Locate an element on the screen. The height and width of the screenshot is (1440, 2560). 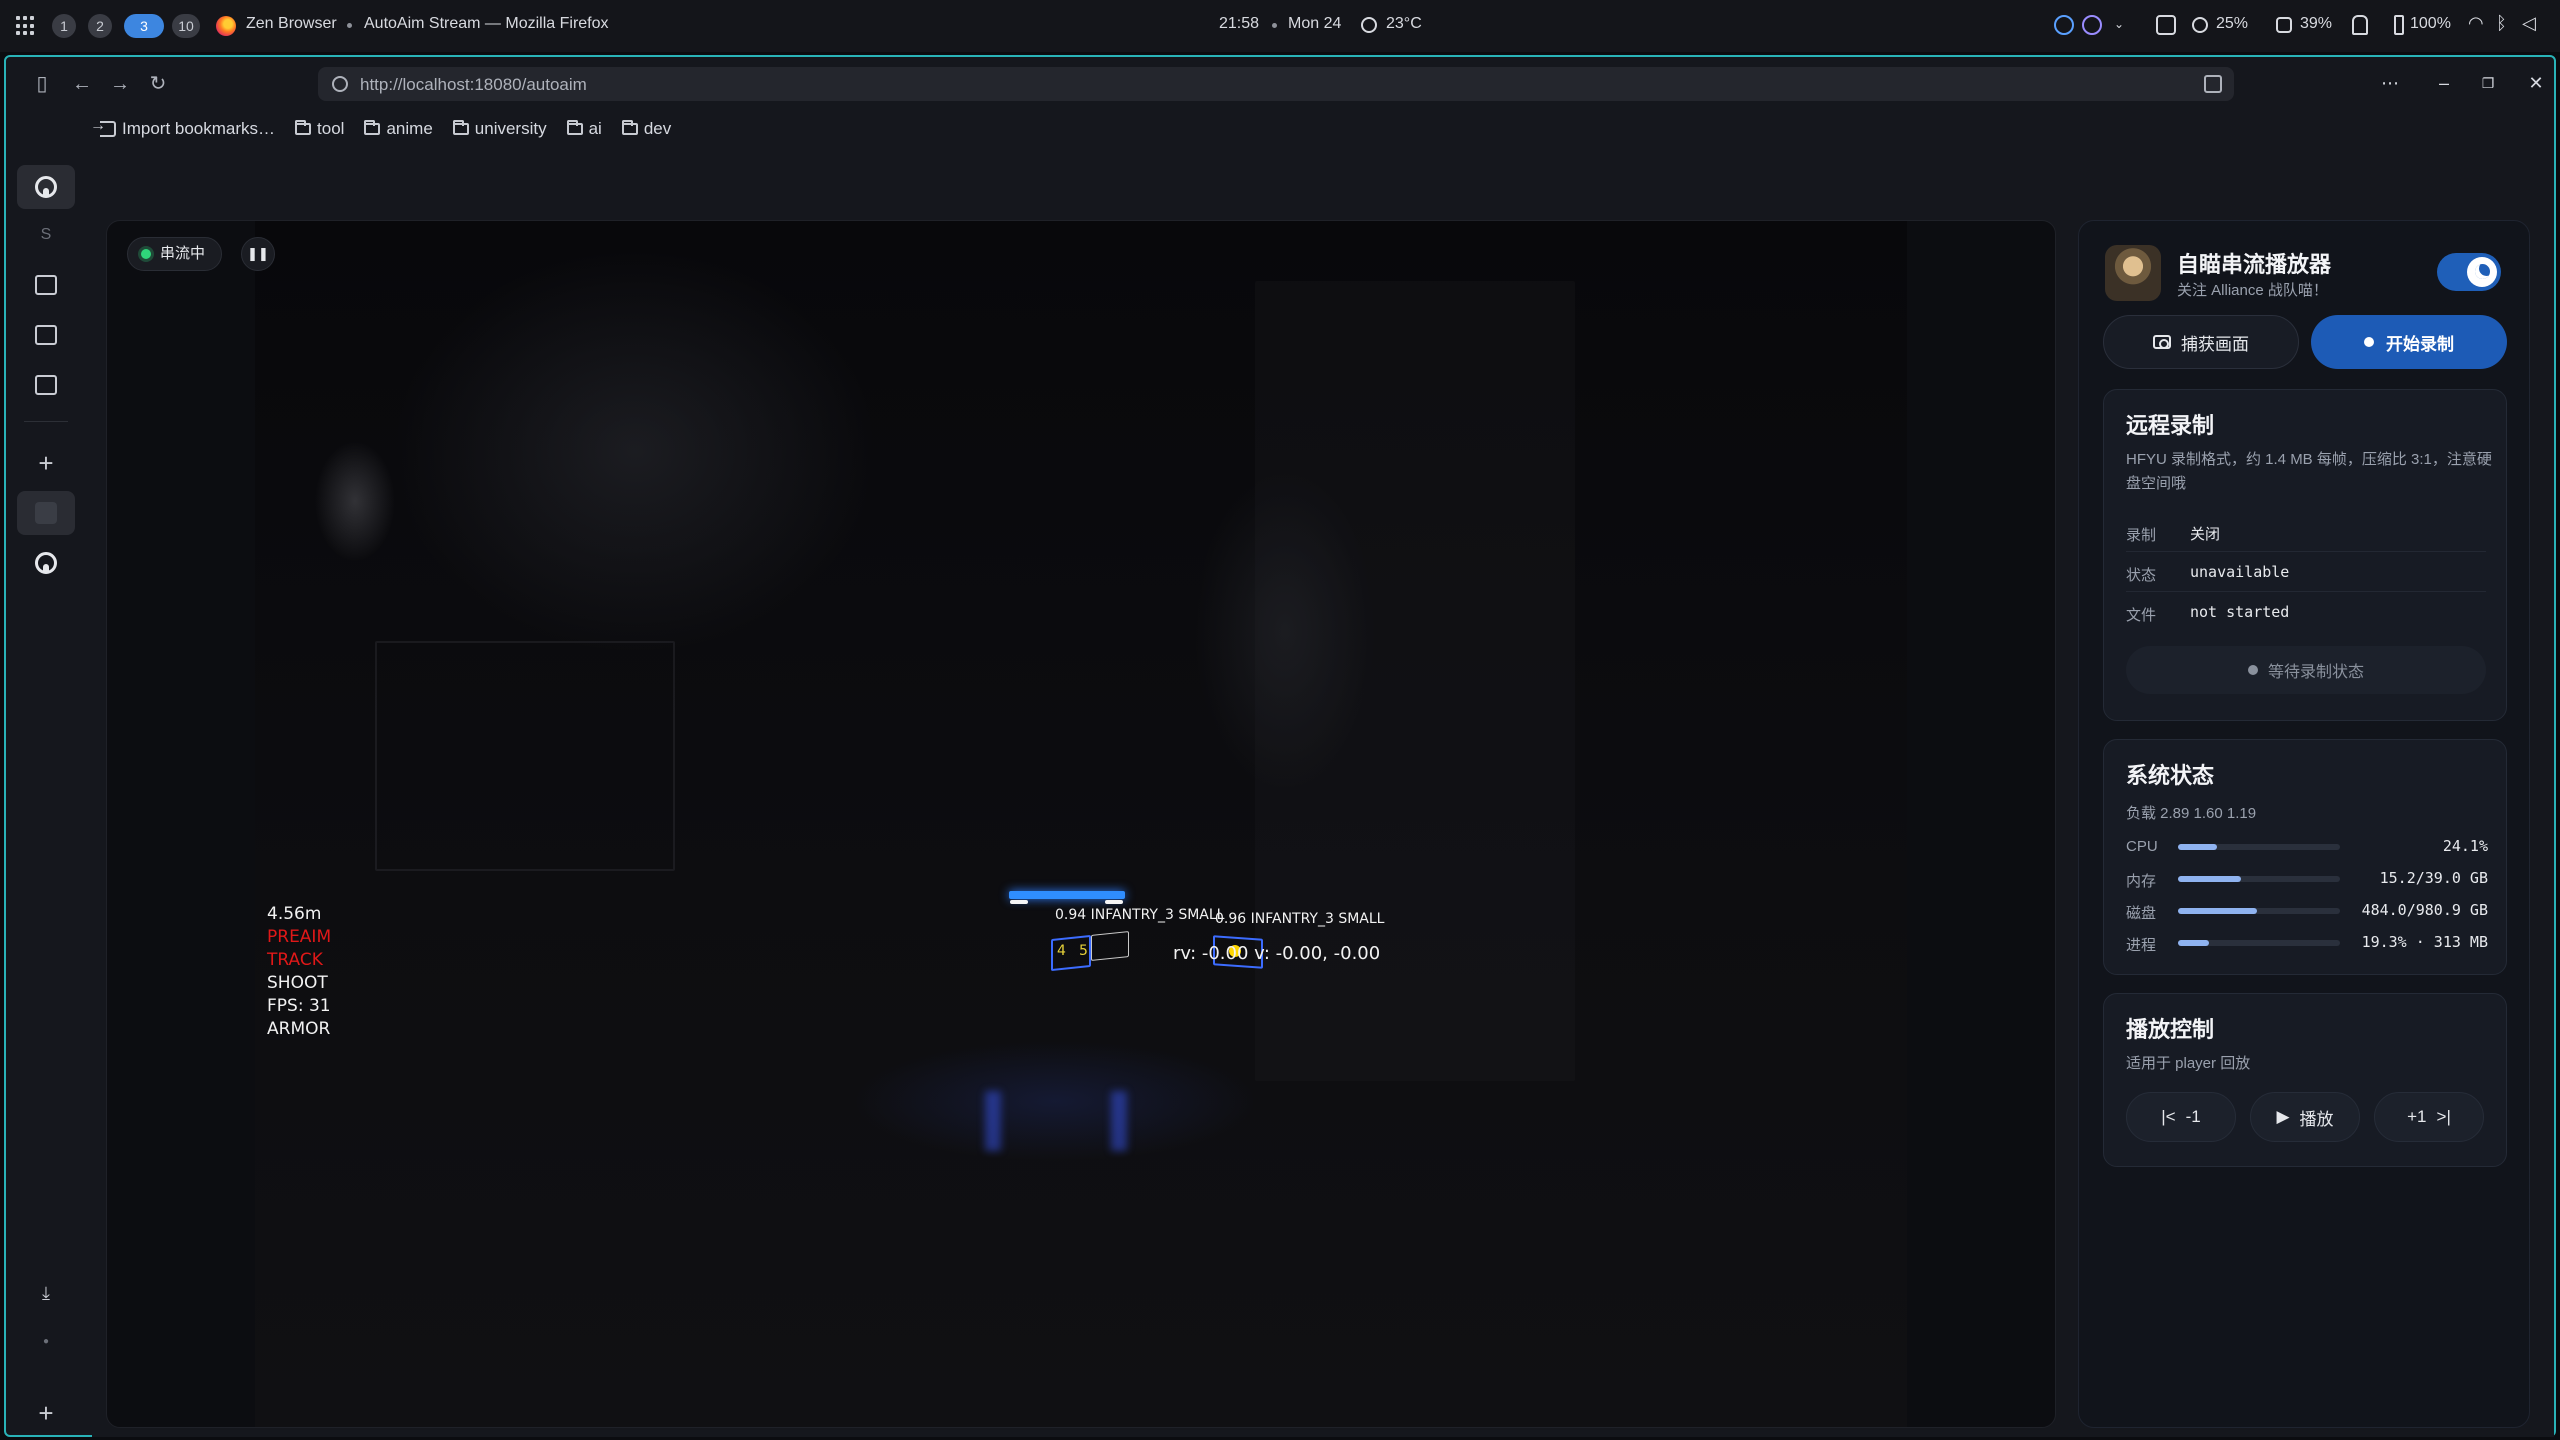
velocity-readout: rv: -0.00 v: -0.00, -0.00 is located at coordinates (1277, 953).